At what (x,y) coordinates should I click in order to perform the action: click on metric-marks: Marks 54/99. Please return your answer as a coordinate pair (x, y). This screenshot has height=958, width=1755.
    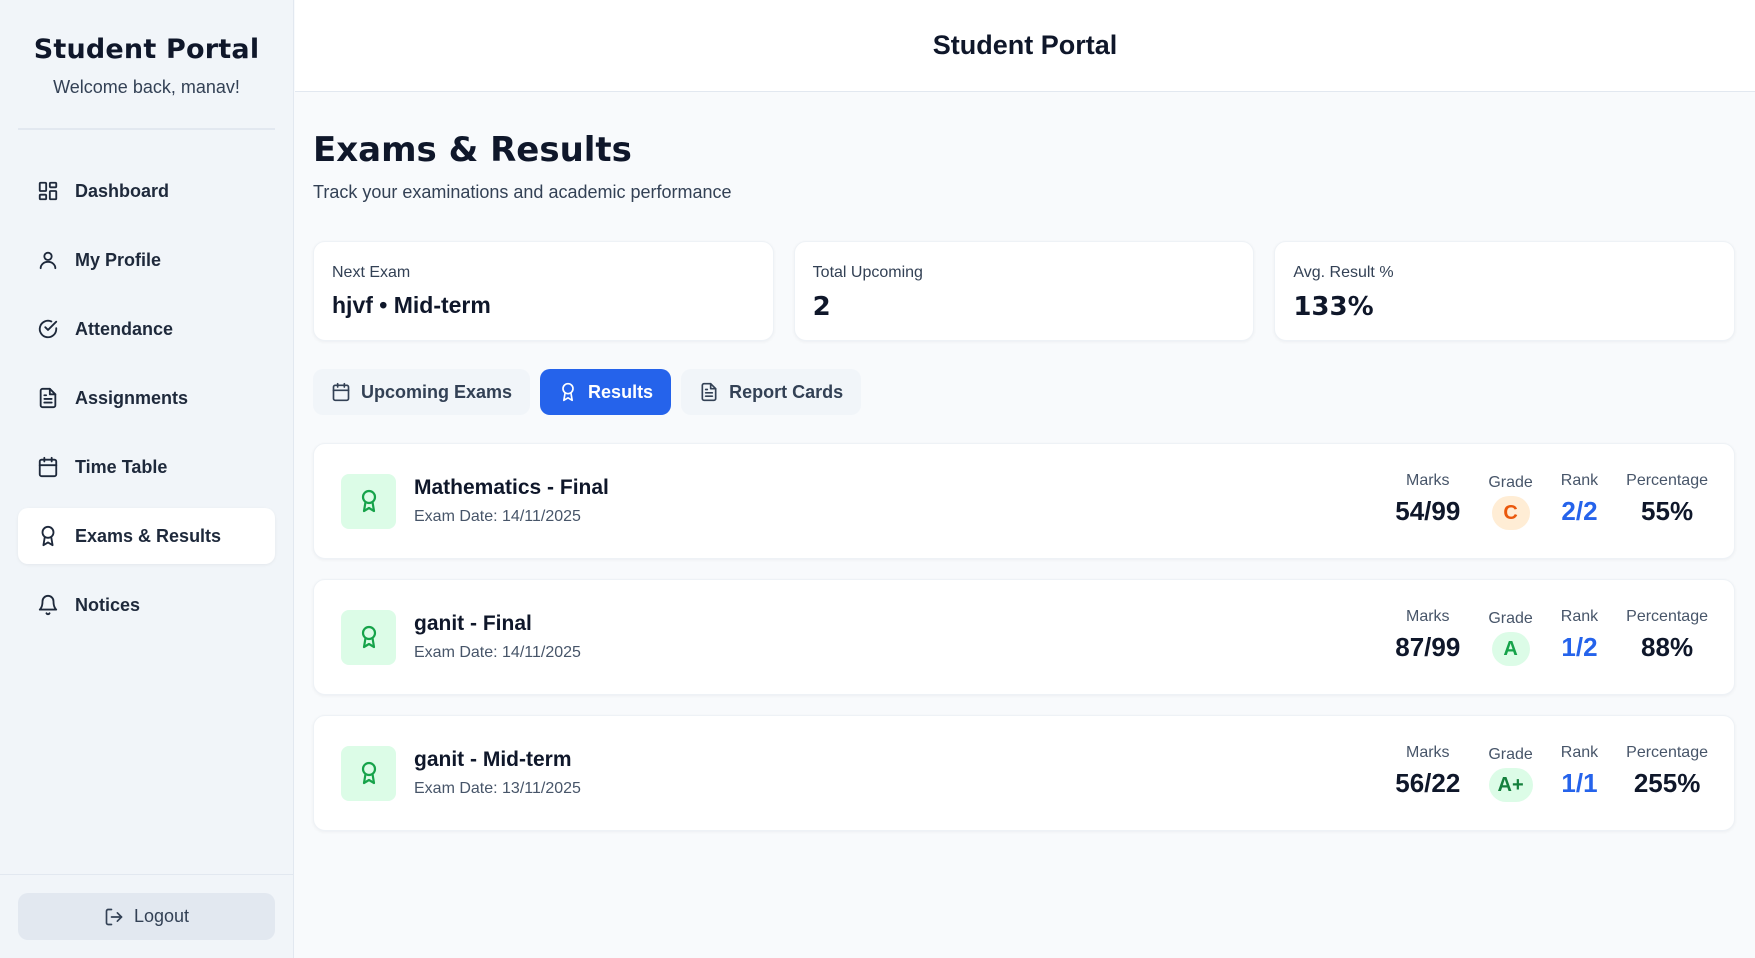
    Looking at the image, I should click on (1427, 499).